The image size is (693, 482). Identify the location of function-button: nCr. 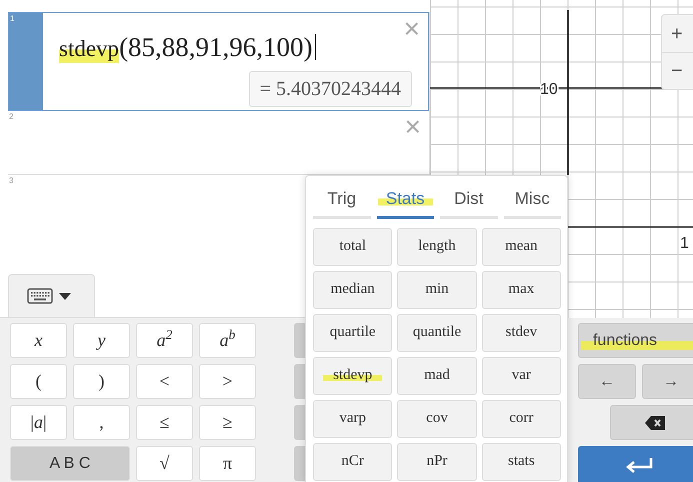
(352, 461).